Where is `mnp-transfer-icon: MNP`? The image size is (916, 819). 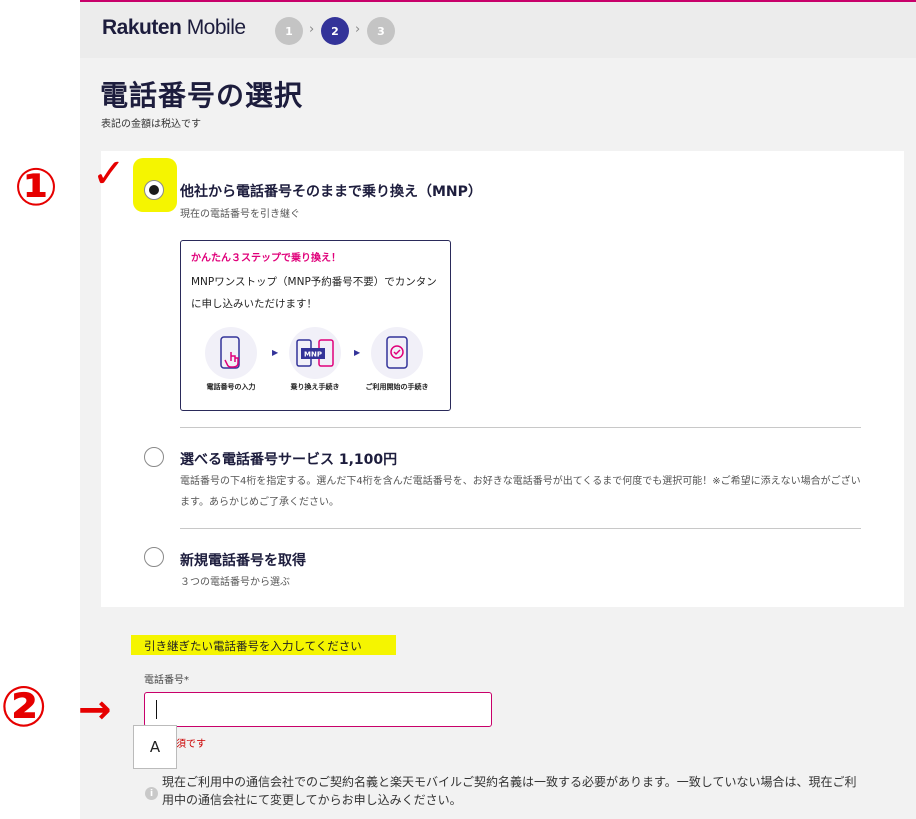 mnp-transfer-icon: MNP is located at coordinates (315, 353).